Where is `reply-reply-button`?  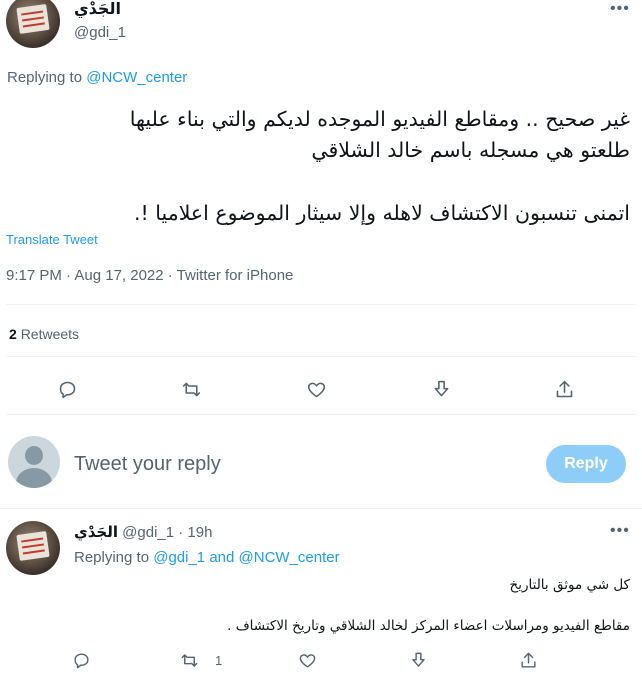 reply-reply-button is located at coordinates (81, 660).